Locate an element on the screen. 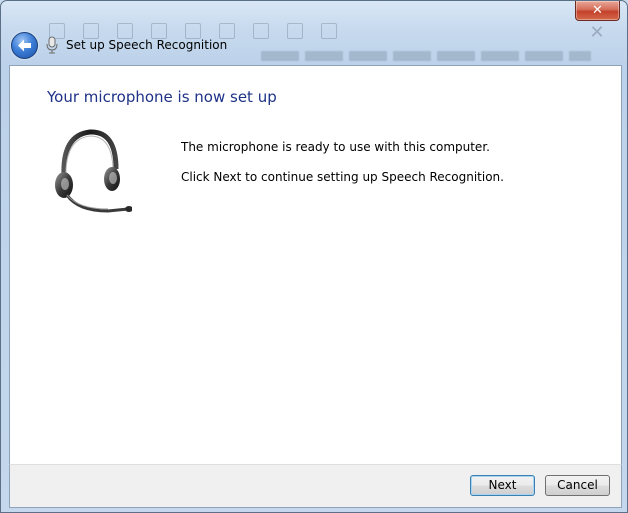 This screenshot has width=628, height=513. close-icon: ✕ is located at coordinates (597, 10).